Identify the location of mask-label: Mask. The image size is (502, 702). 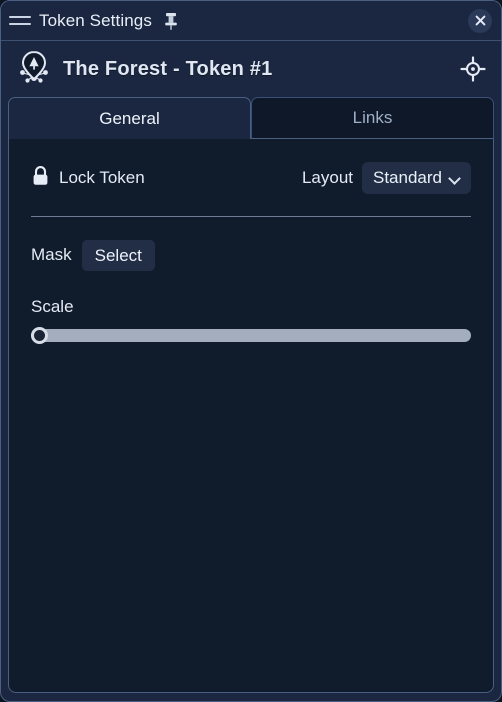
(51, 254).